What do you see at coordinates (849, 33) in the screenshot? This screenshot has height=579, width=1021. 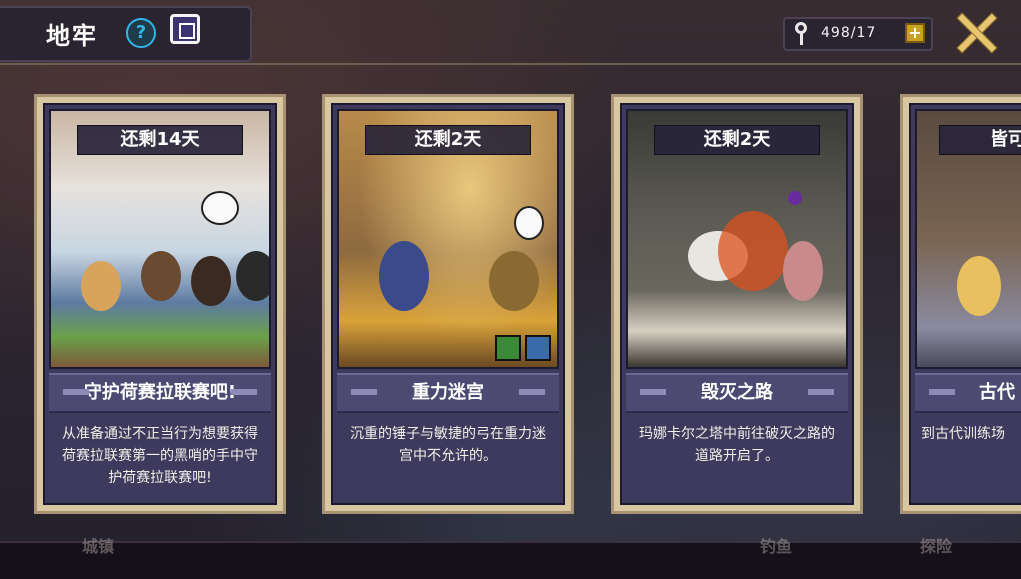 I see `key-count: 498/17` at bounding box center [849, 33].